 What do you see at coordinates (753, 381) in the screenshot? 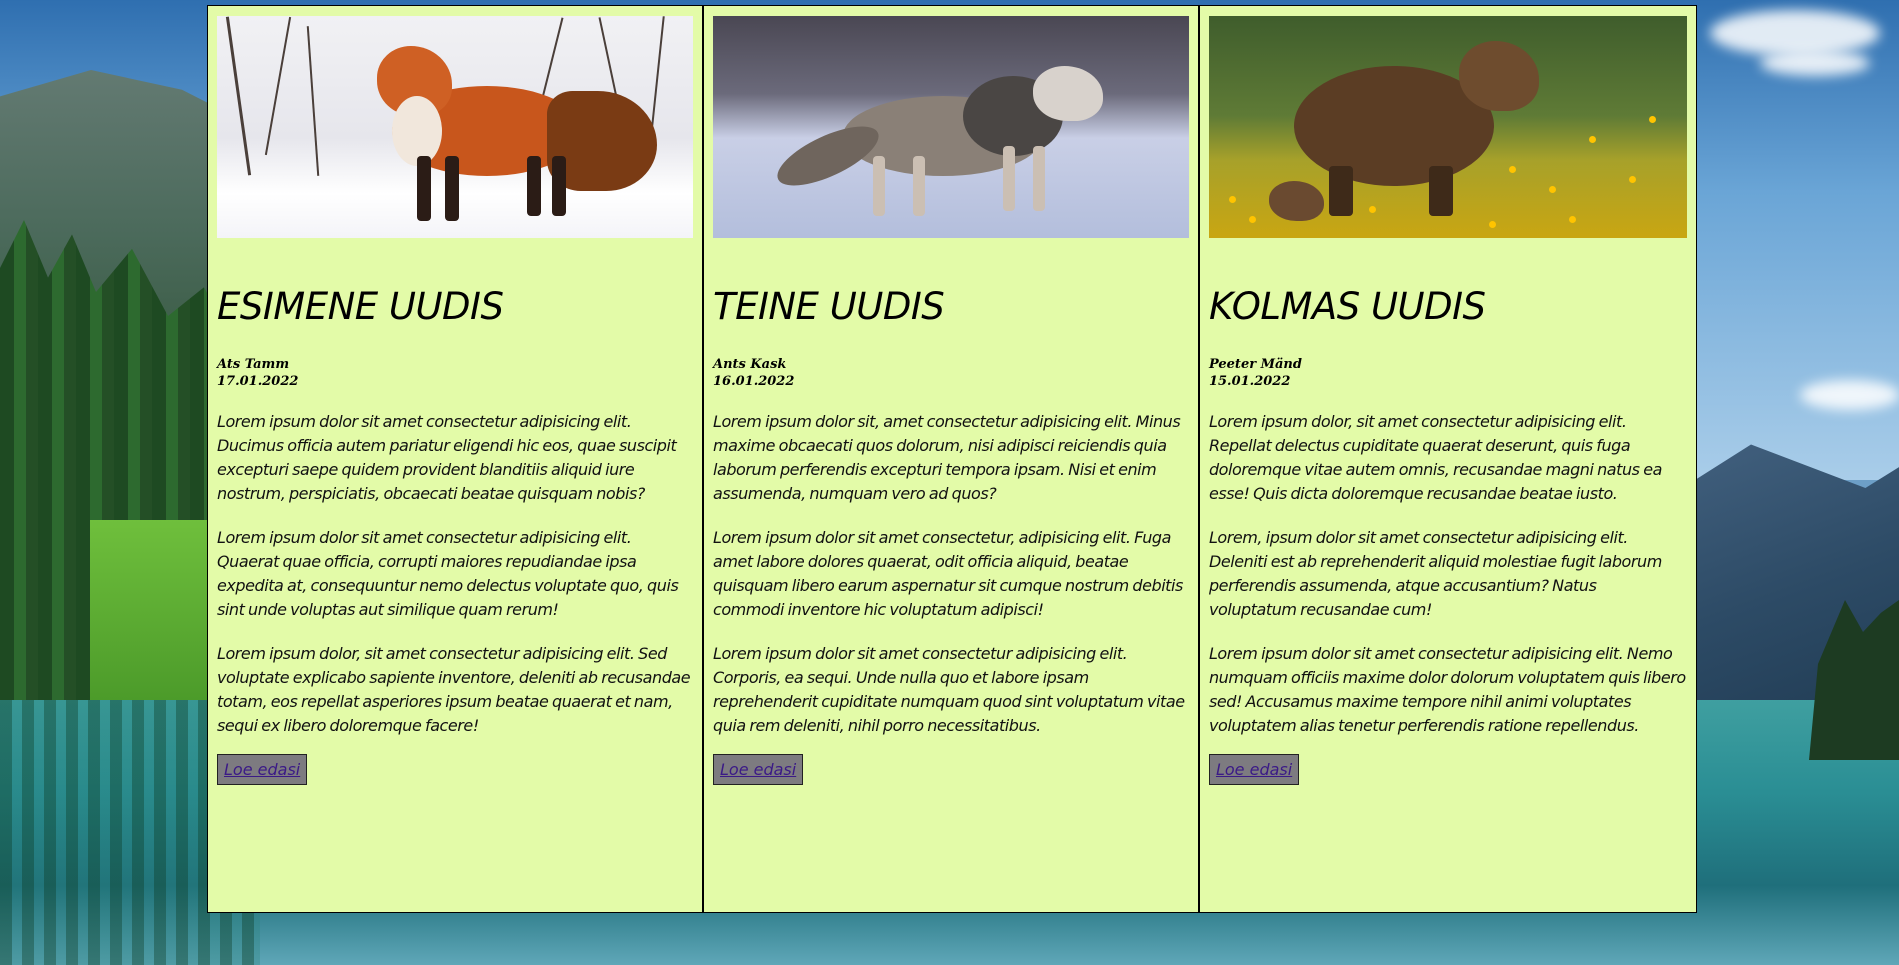
I see `date: 16.01.2022` at bounding box center [753, 381].